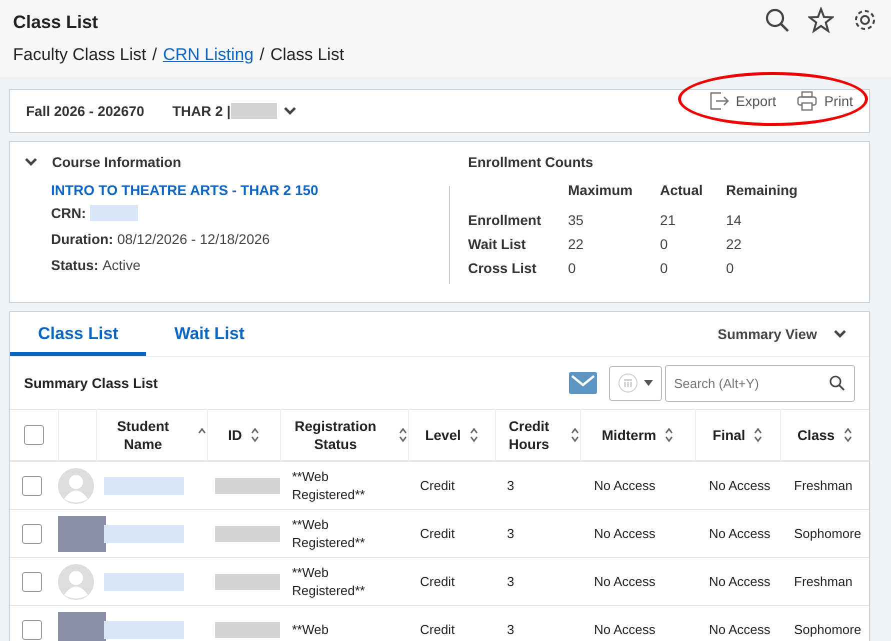 This screenshot has height=641, width=891. Describe the element at coordinates (82, 239) in the screenshot. I see `field-label: Duration:` at that location.